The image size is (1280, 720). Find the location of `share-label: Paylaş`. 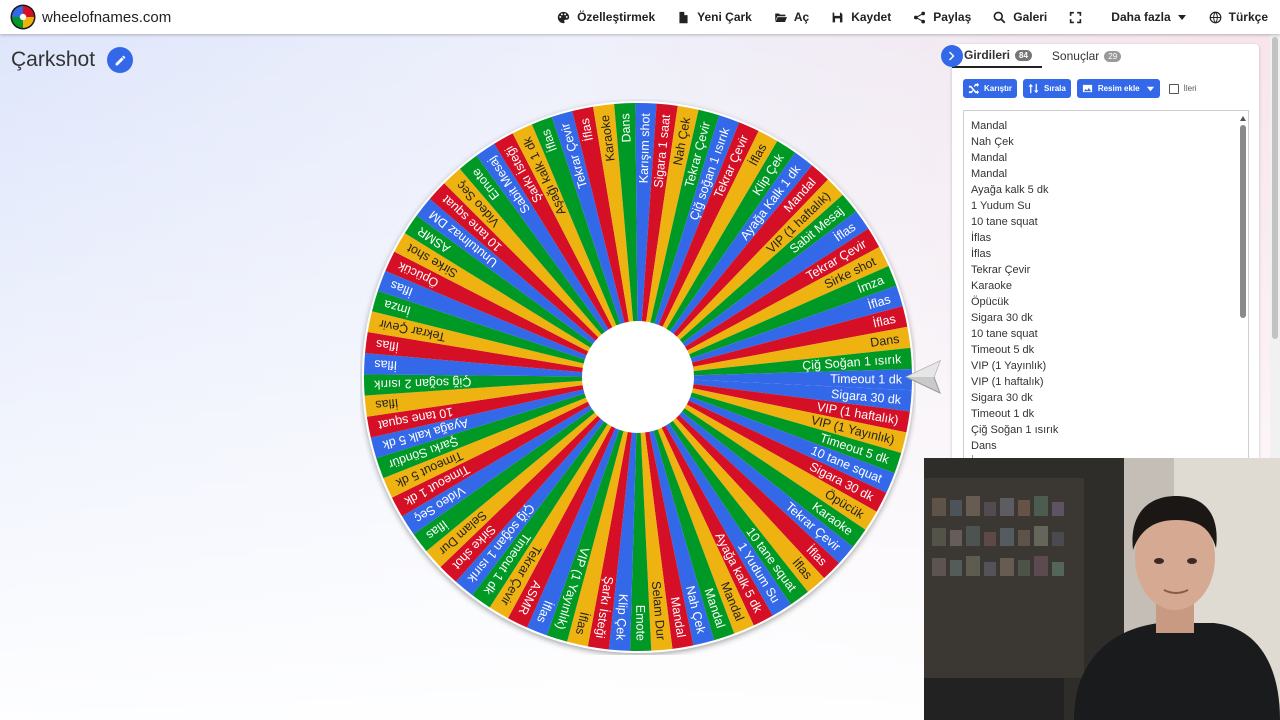

share-label: Paylaş is located at coordinates (952, 17).